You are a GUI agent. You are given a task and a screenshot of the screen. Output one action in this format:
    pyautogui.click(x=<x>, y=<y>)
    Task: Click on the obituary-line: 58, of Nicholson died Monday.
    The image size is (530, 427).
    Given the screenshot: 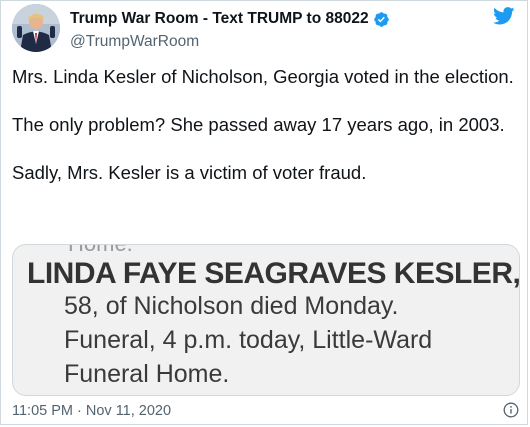 What is the action you would take?
    pyautogui.click(x=231, y=306)
    